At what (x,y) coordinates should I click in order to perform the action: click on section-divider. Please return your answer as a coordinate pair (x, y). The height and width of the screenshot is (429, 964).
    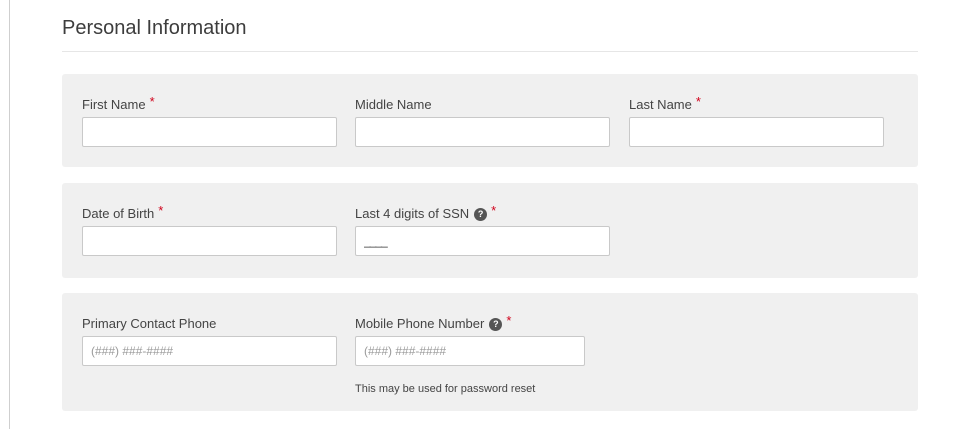
    Looking at the image, I should click on (490, 51).